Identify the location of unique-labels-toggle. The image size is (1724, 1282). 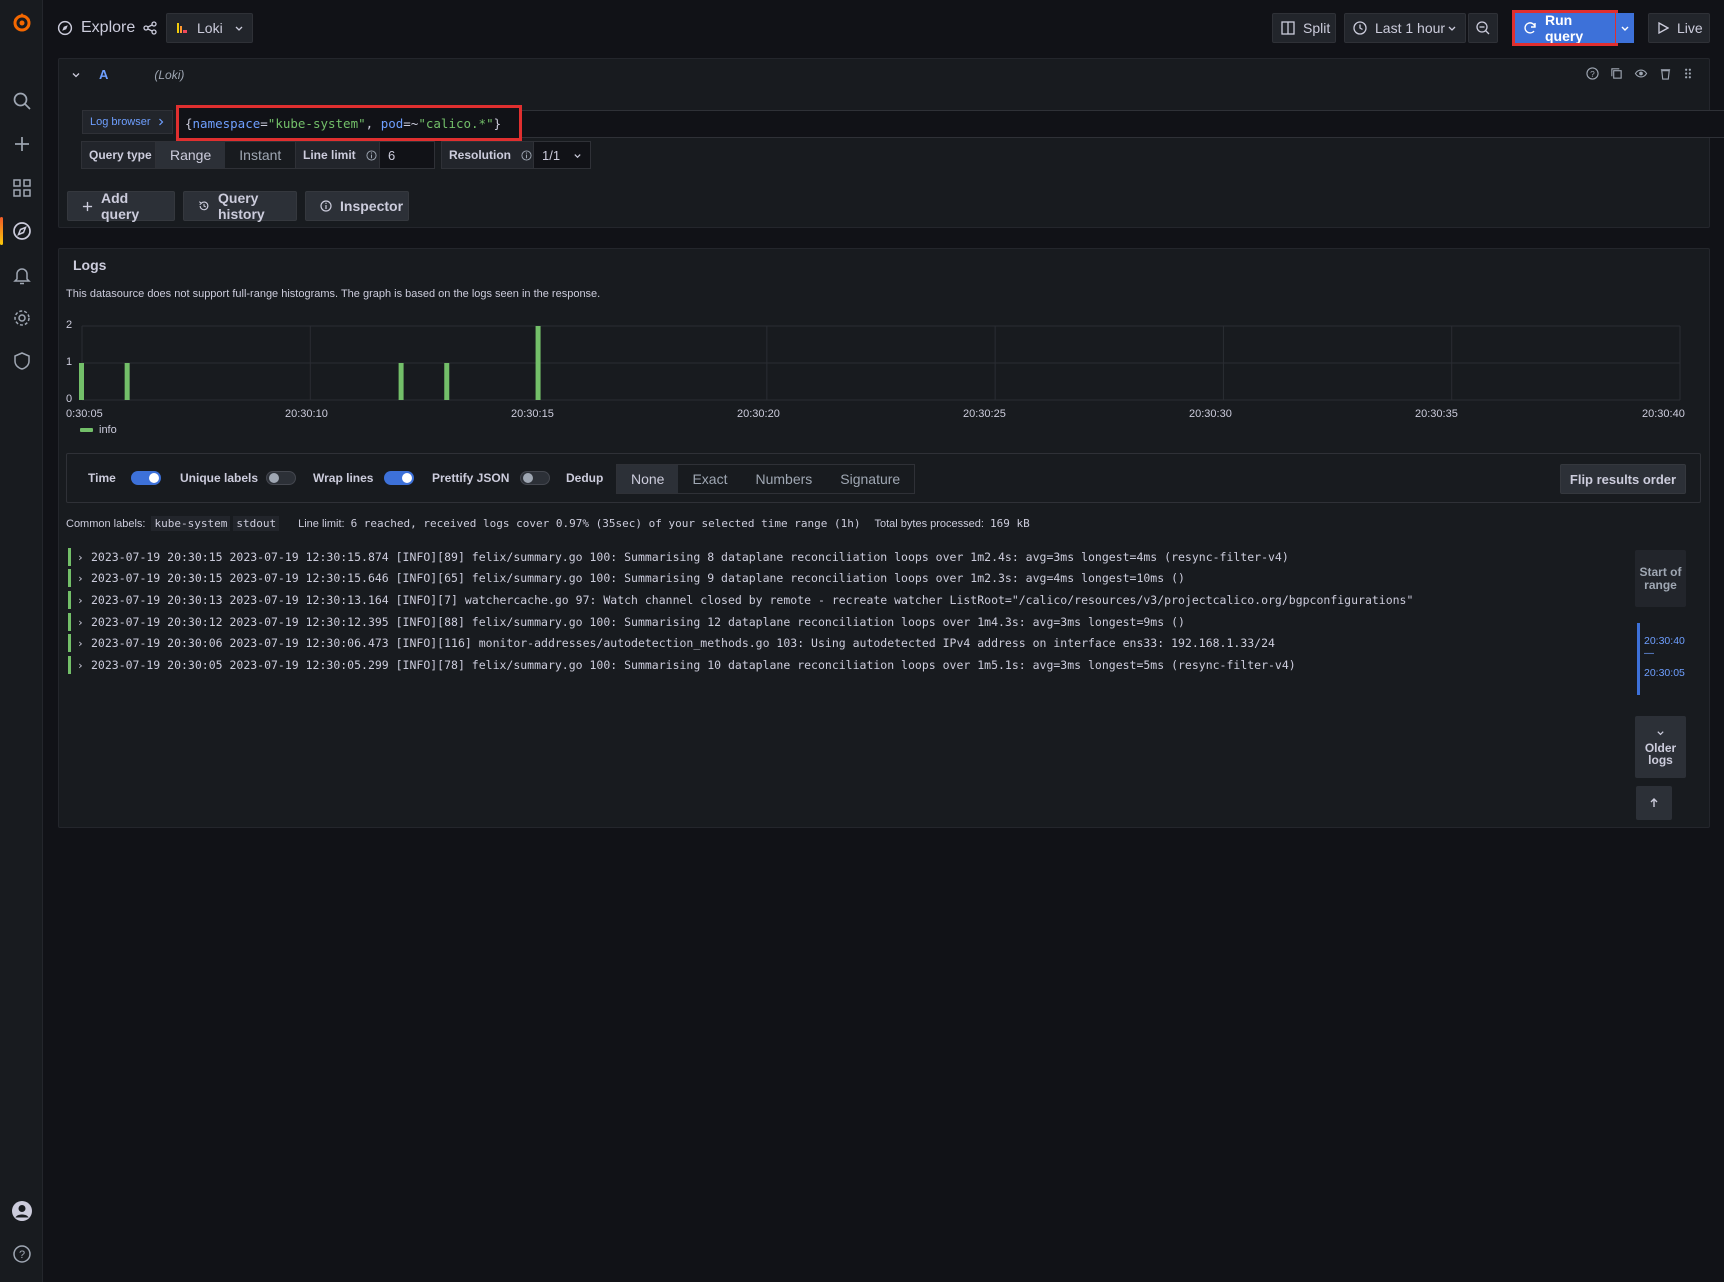
(281, 478).